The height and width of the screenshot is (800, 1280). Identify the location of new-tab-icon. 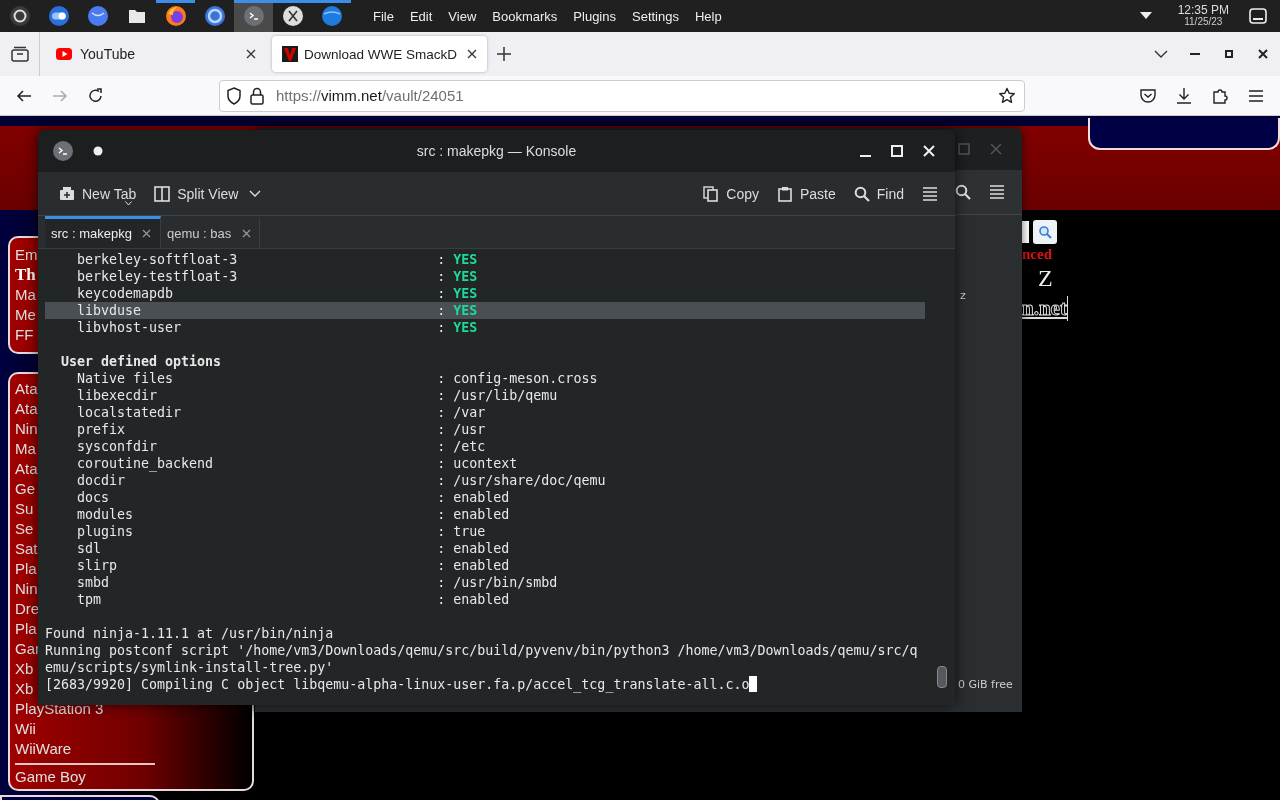
(67, 193).